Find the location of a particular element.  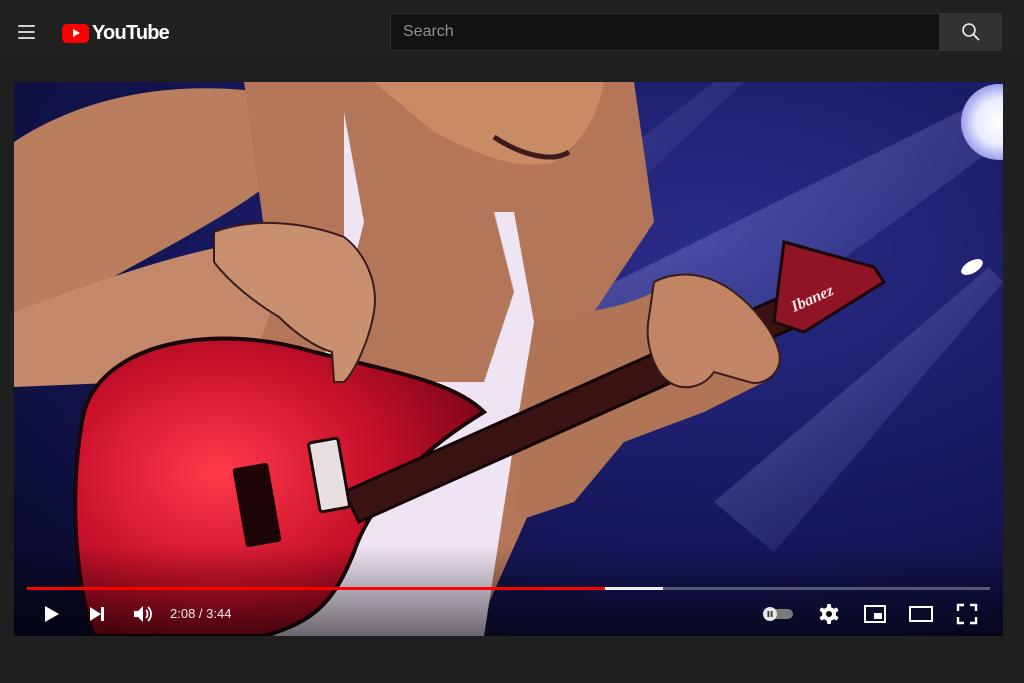

theater-mode-button is located at coordinates (921, 614).